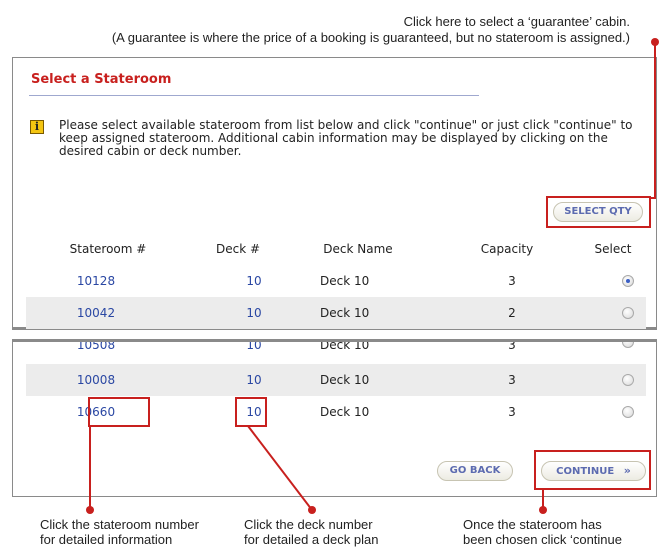 The image size is (660, 547). Describe the element at coordinates (543, 510) in the screenshot. I see `continue-connector-dot` at that location.